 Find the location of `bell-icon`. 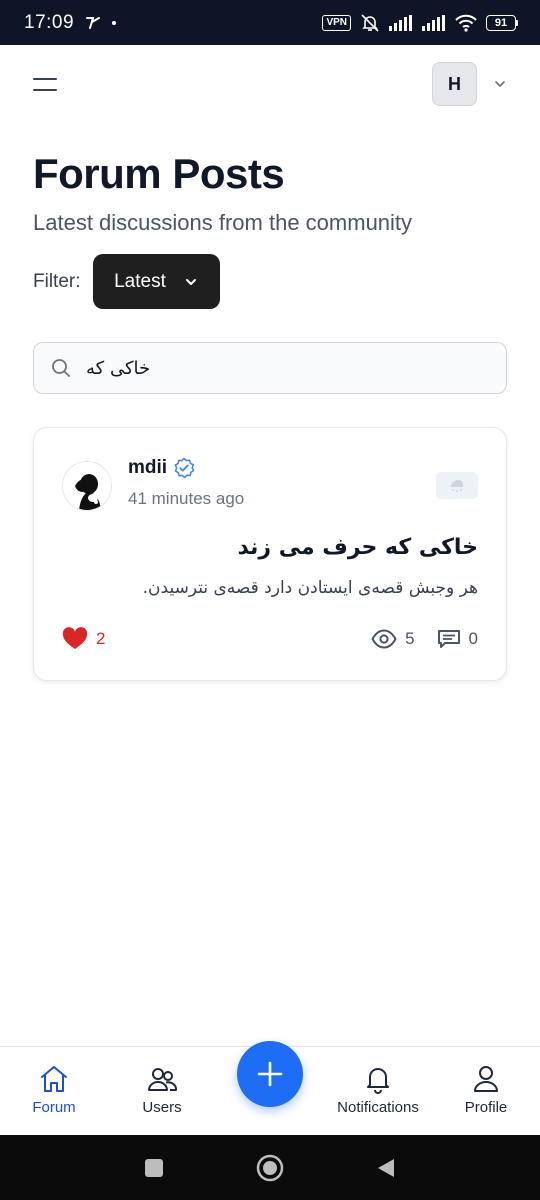

bell-icon is located at coordinates (378, 1081).